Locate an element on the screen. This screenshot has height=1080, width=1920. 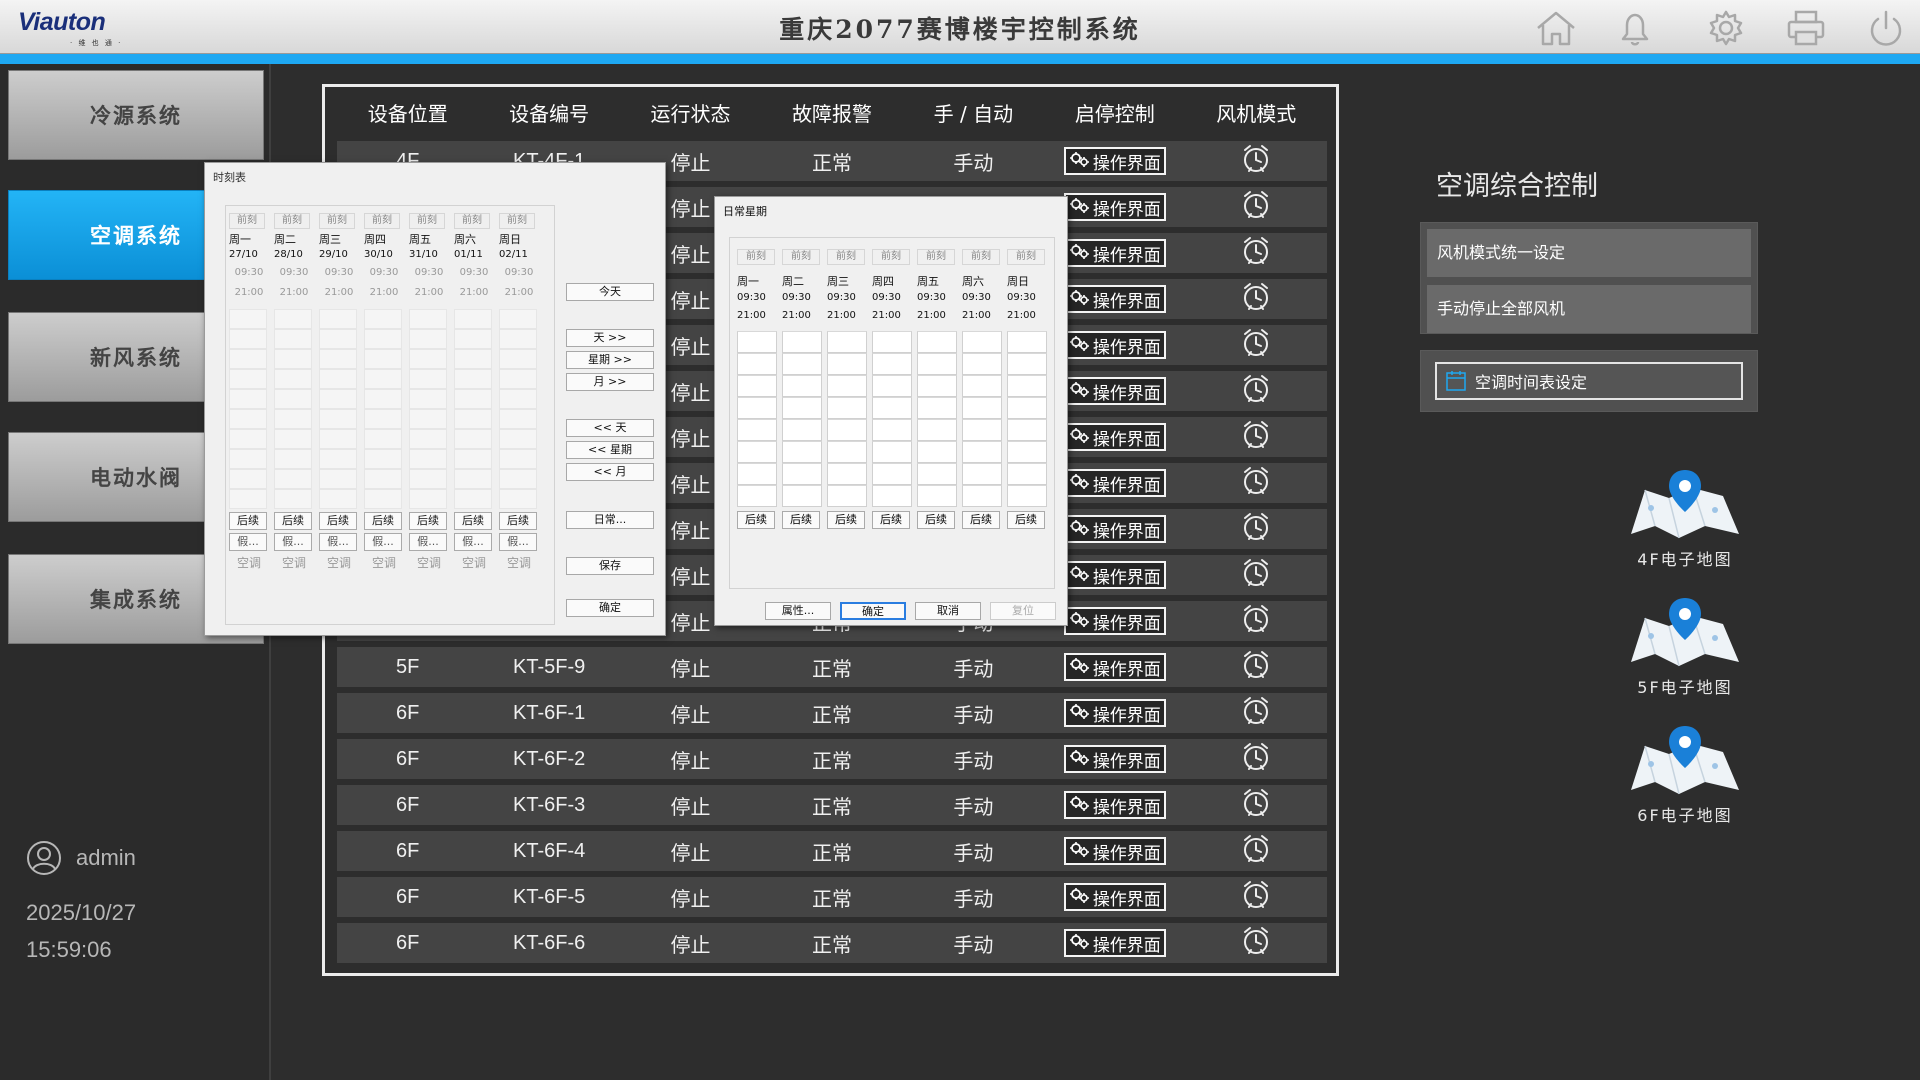
weekly-reset-button: 复位 is located at coordinates (1023, 611).